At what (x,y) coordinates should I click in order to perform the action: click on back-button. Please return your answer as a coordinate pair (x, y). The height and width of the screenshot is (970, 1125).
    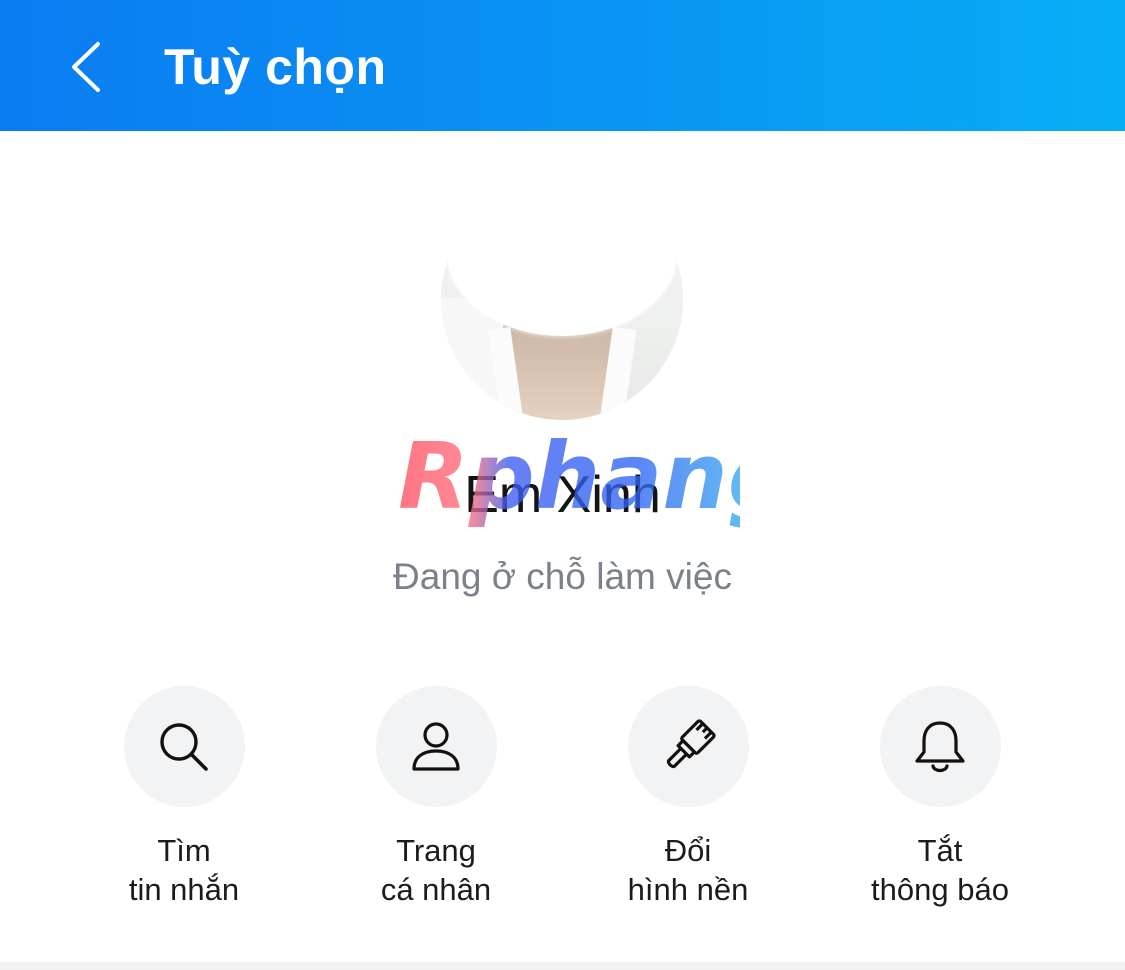
    Looking at the image, I should click on (88, 66).